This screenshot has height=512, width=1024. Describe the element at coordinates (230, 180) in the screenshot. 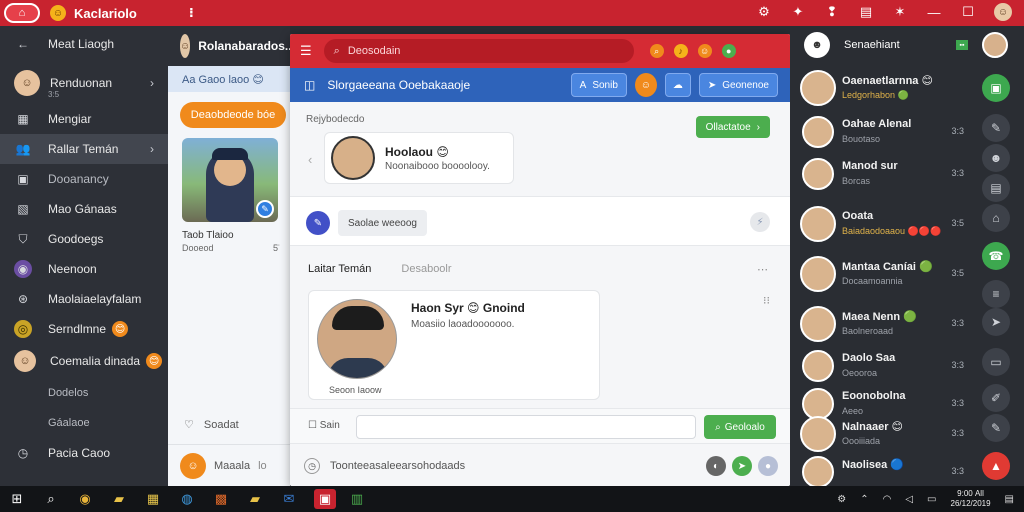

I see `feed-photo-card: ✎` at that location.